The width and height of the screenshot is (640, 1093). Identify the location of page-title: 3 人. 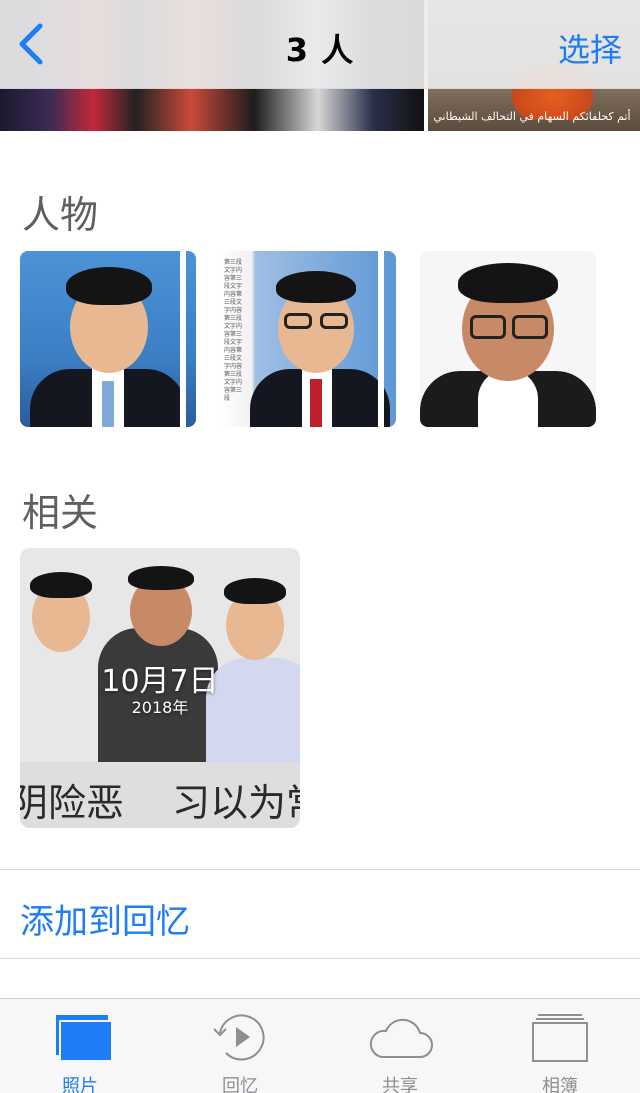
(320, 50).